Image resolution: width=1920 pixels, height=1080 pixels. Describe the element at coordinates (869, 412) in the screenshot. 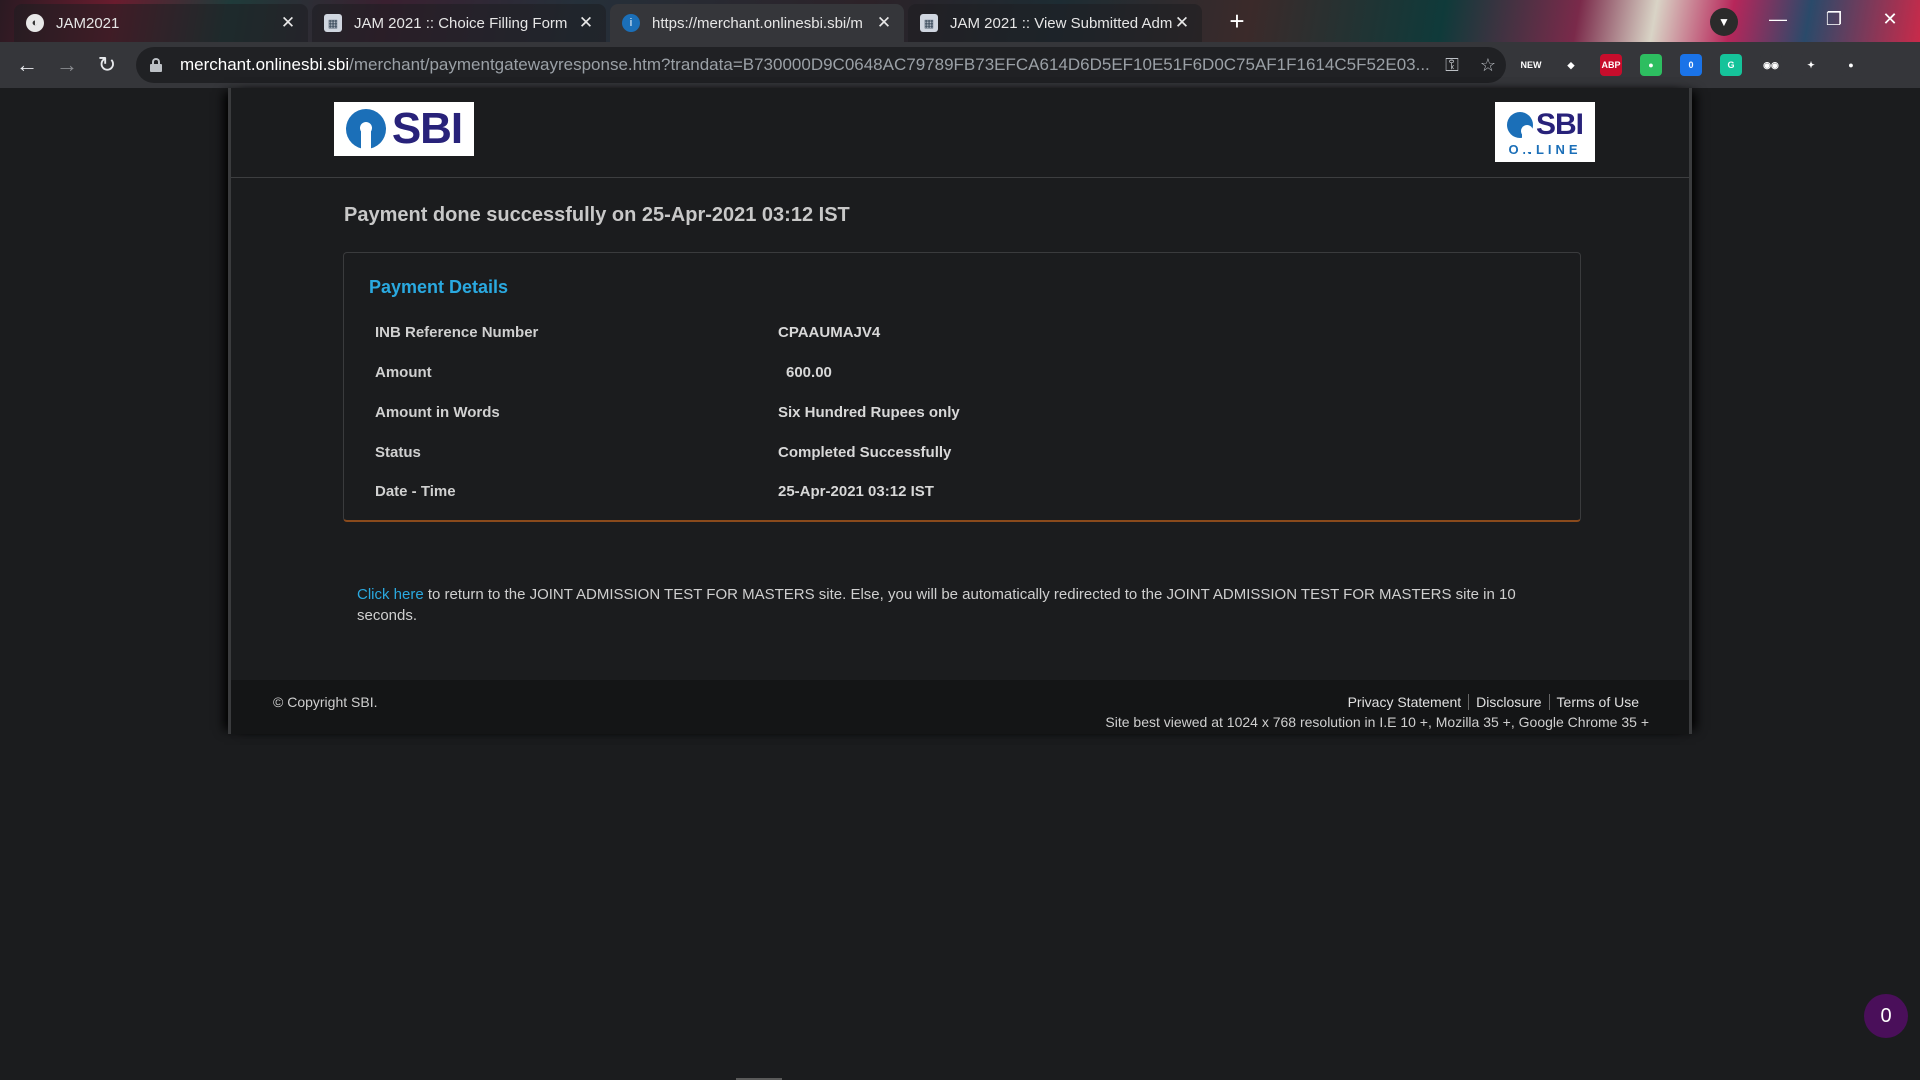

I see `detail-value: Six Hundred Rupees only` at that location.